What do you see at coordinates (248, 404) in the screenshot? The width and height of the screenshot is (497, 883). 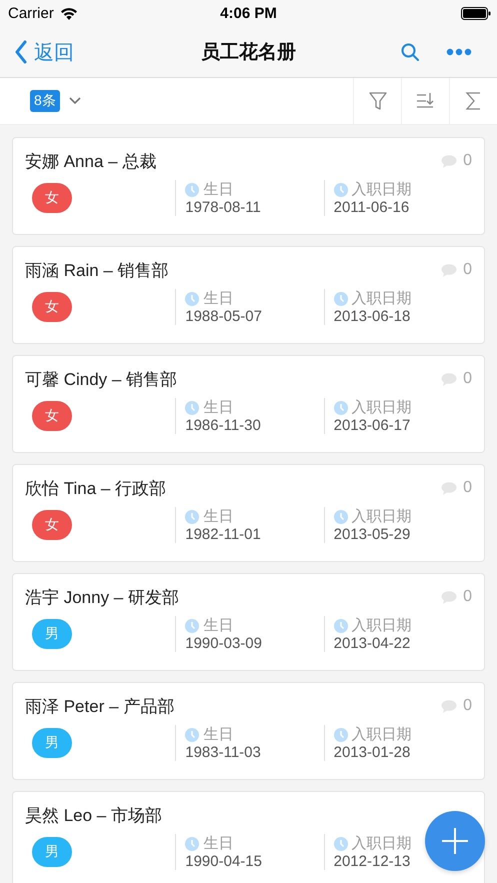 I see `employee-card: 可馨 Cindy – 销售部 0 女 生日 1986-11-30 入职日期 2013-06-17` at bounding box center [248, 404].